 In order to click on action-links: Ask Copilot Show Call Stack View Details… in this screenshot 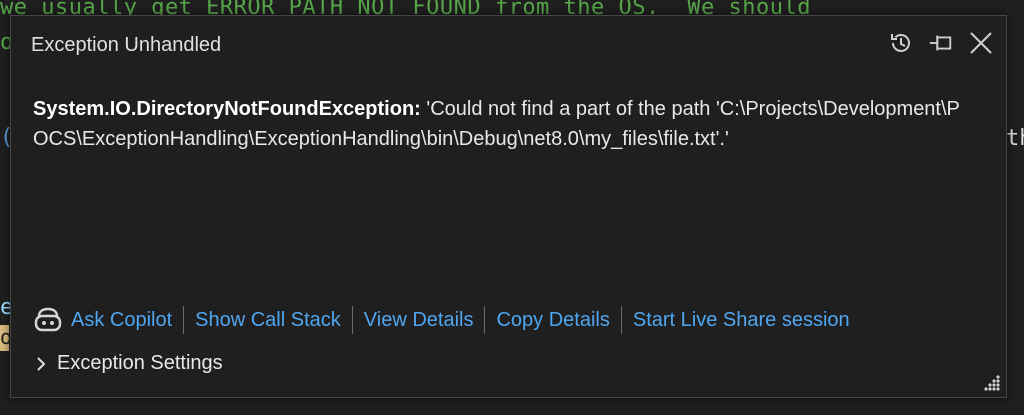, I will do `click(441, 320)`.